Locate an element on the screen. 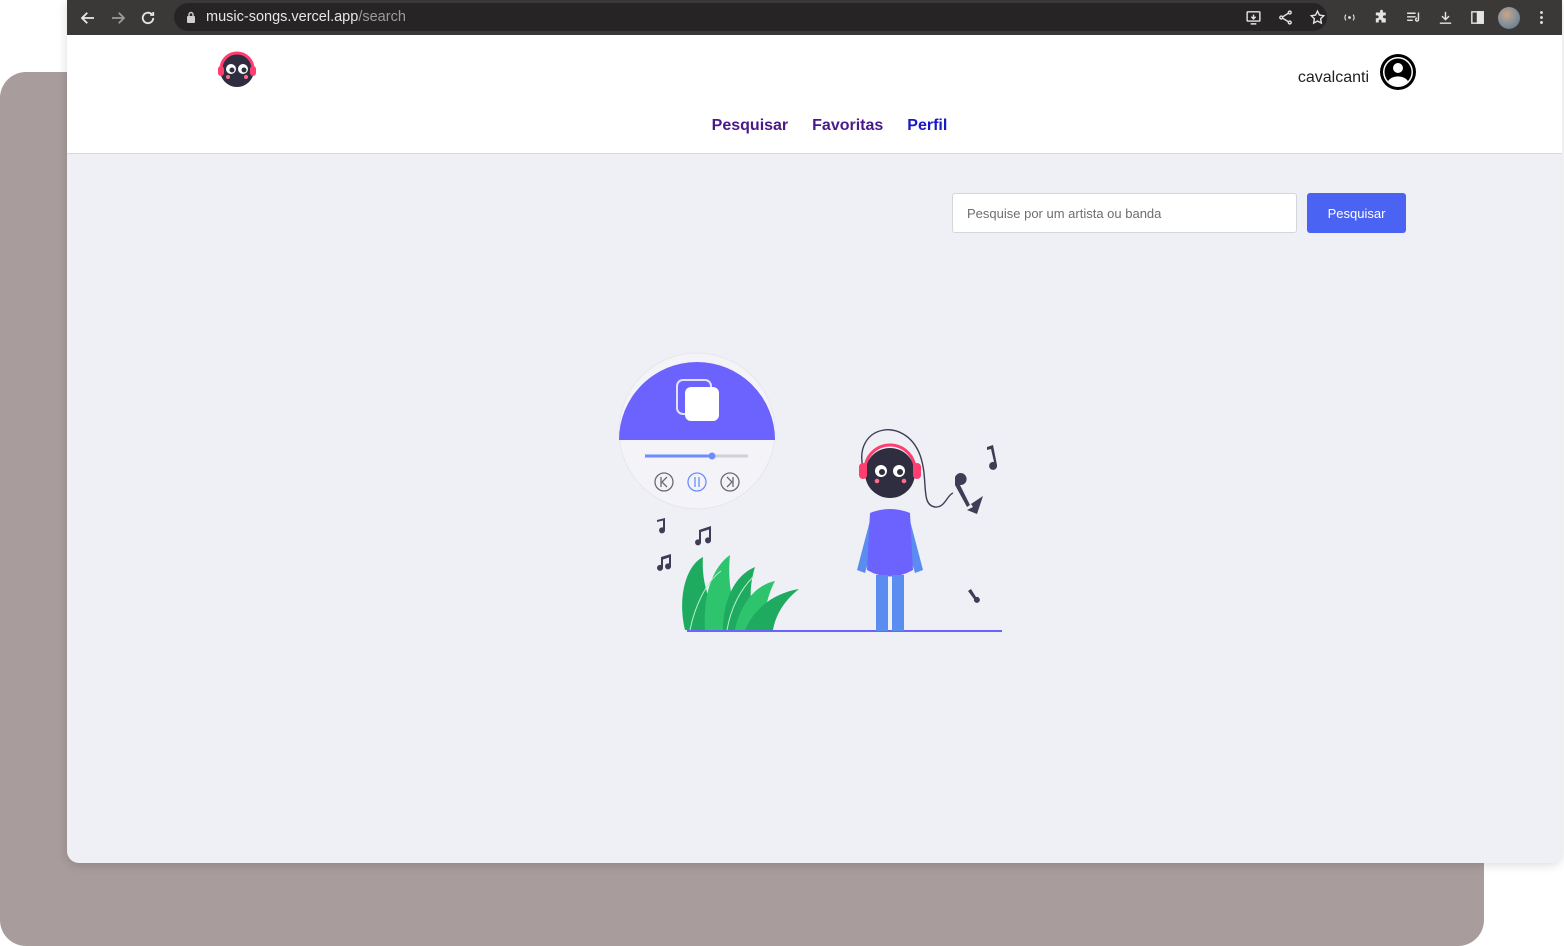 Image resolution: width=1564 pixels, height=946 pixels. music-illustration is located at coordinates (810, 492).